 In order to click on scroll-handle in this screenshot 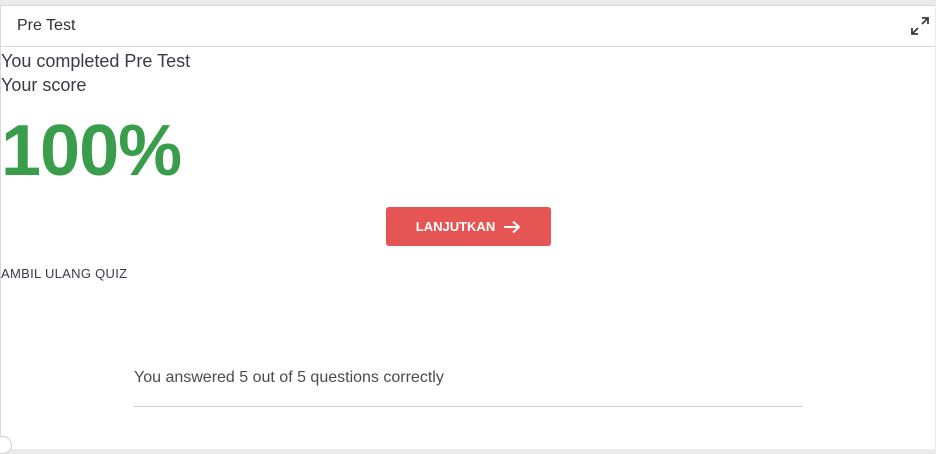, I will do `click(6, 445)`.